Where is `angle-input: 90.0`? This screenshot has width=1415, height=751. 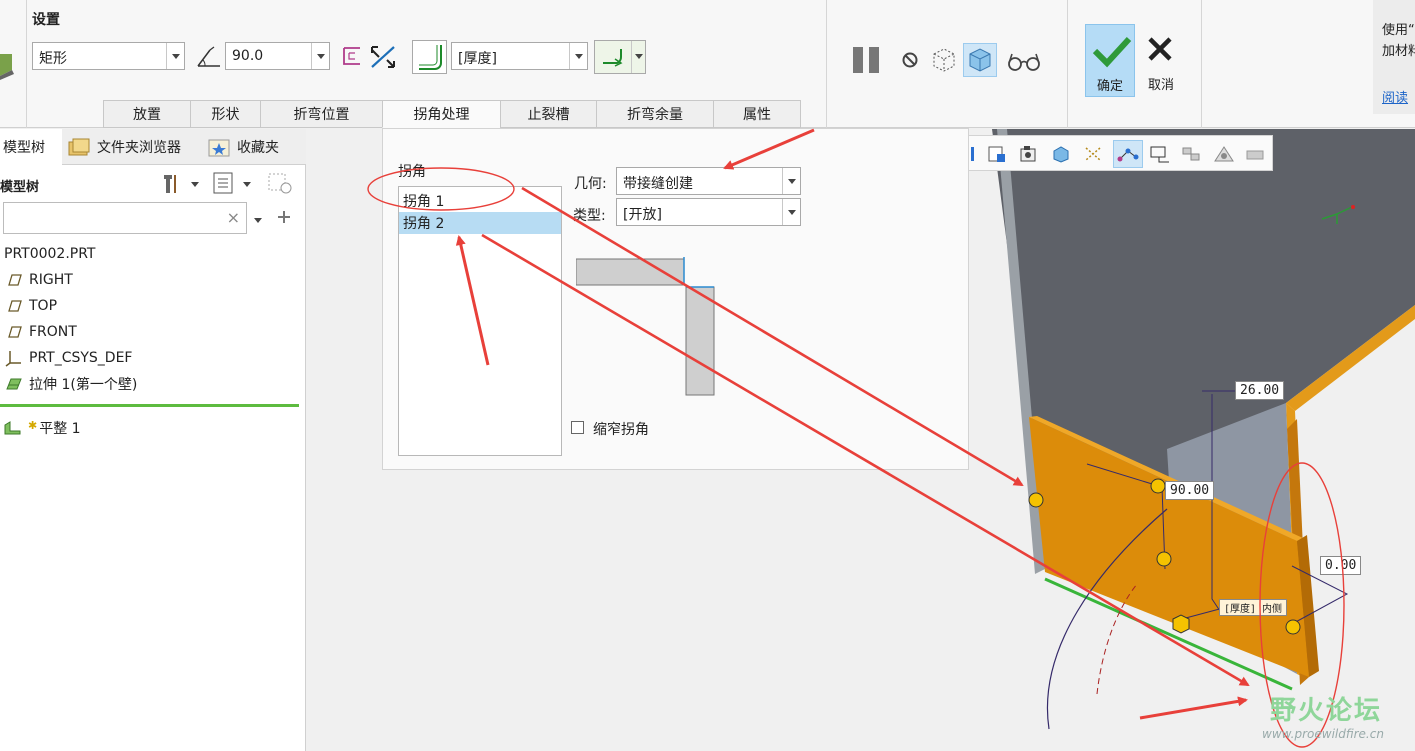 angle-input: 90.0 is located at coordinates (277, 56).